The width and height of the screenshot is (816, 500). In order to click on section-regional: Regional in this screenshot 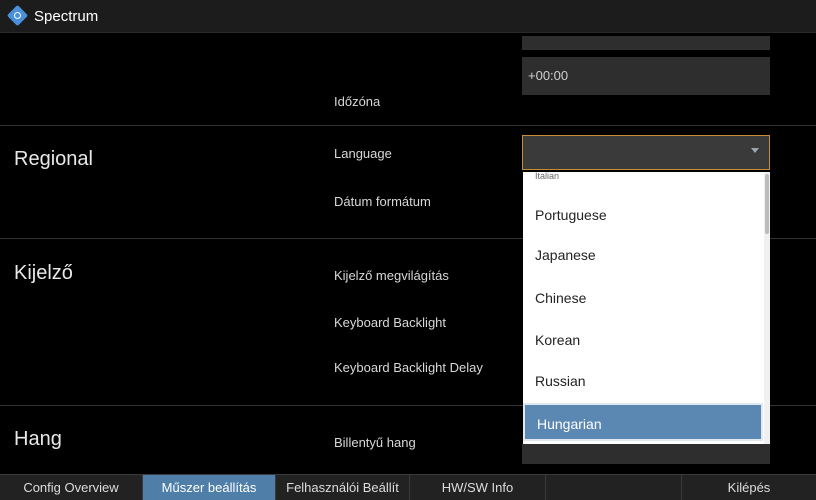, I will do `click(53, 159)`.